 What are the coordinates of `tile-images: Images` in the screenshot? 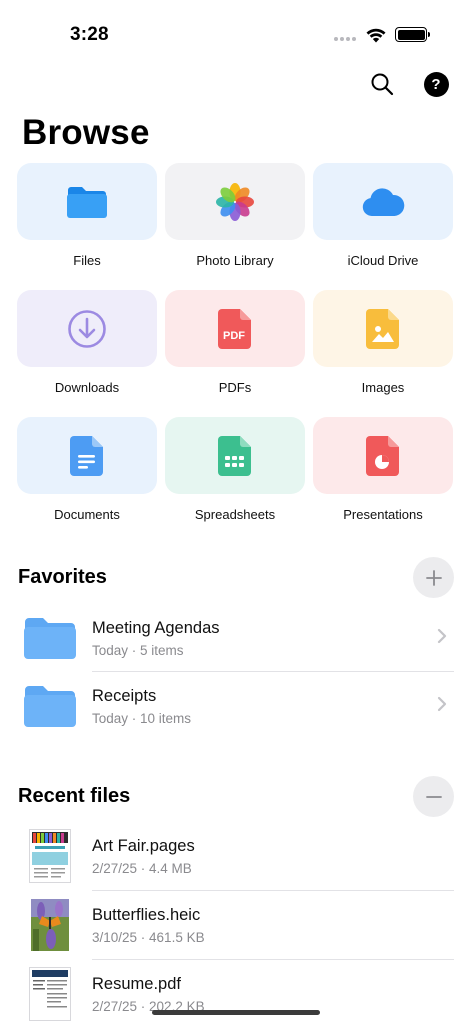 It's located at (383, 353).